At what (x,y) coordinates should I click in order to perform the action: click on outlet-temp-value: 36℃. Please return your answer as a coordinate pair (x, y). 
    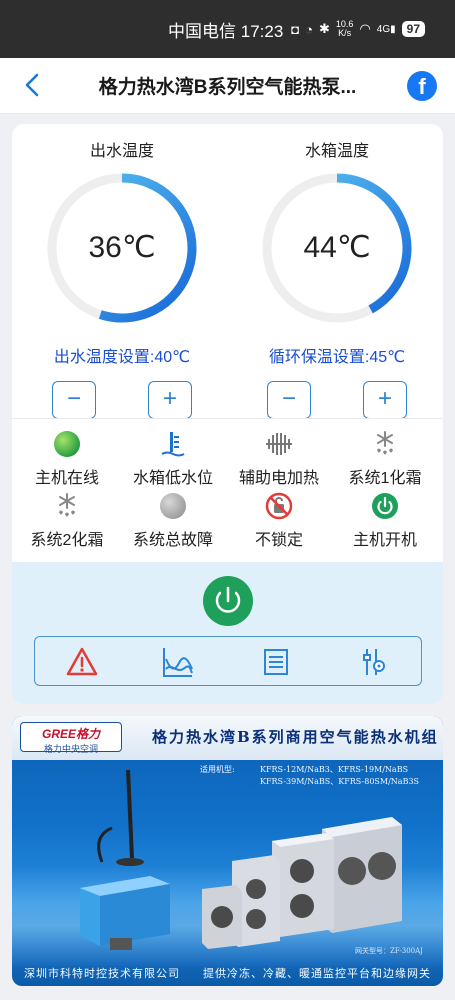
    Looking at the image, I should click on (122, 247).